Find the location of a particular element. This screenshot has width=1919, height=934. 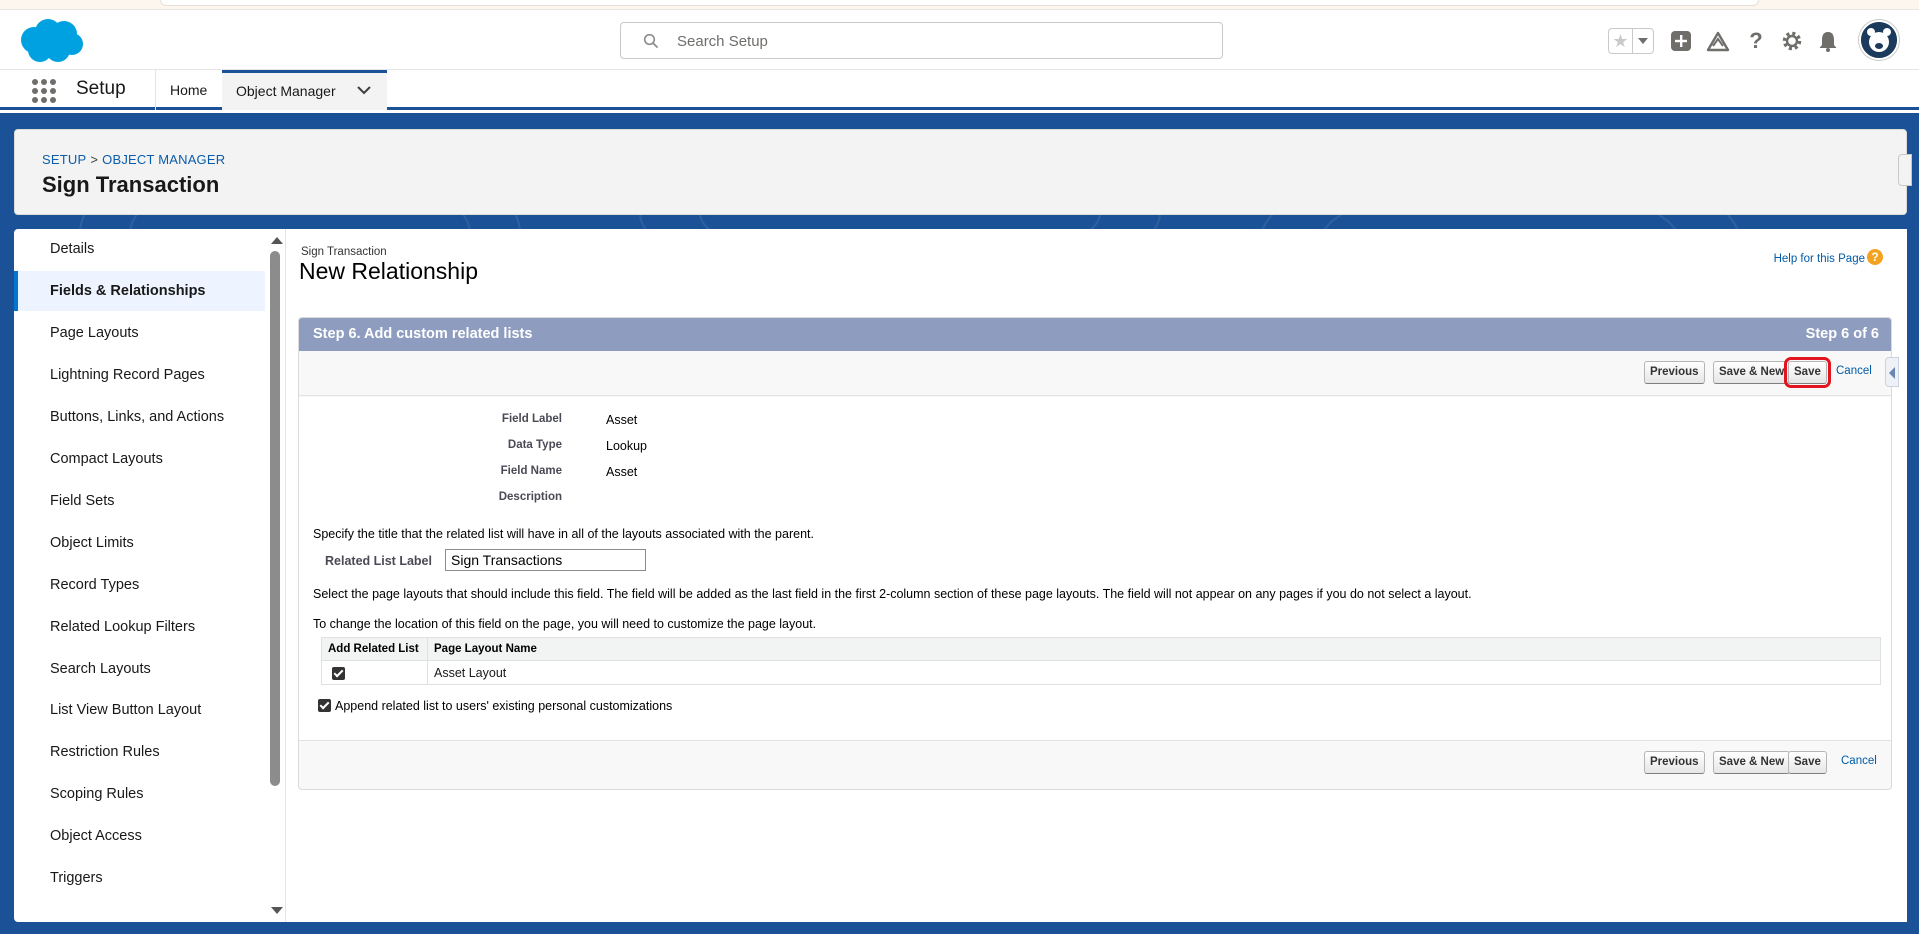

search-setup-box is located at coordinates (921, 40).